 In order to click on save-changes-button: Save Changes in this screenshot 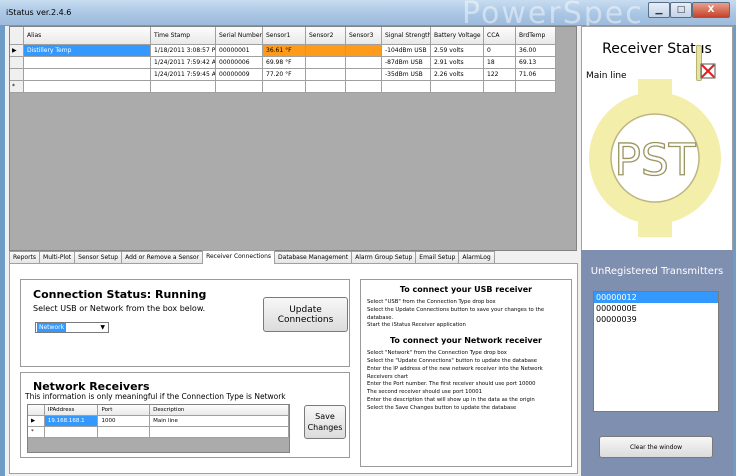, I will do `click(325, 422)`.